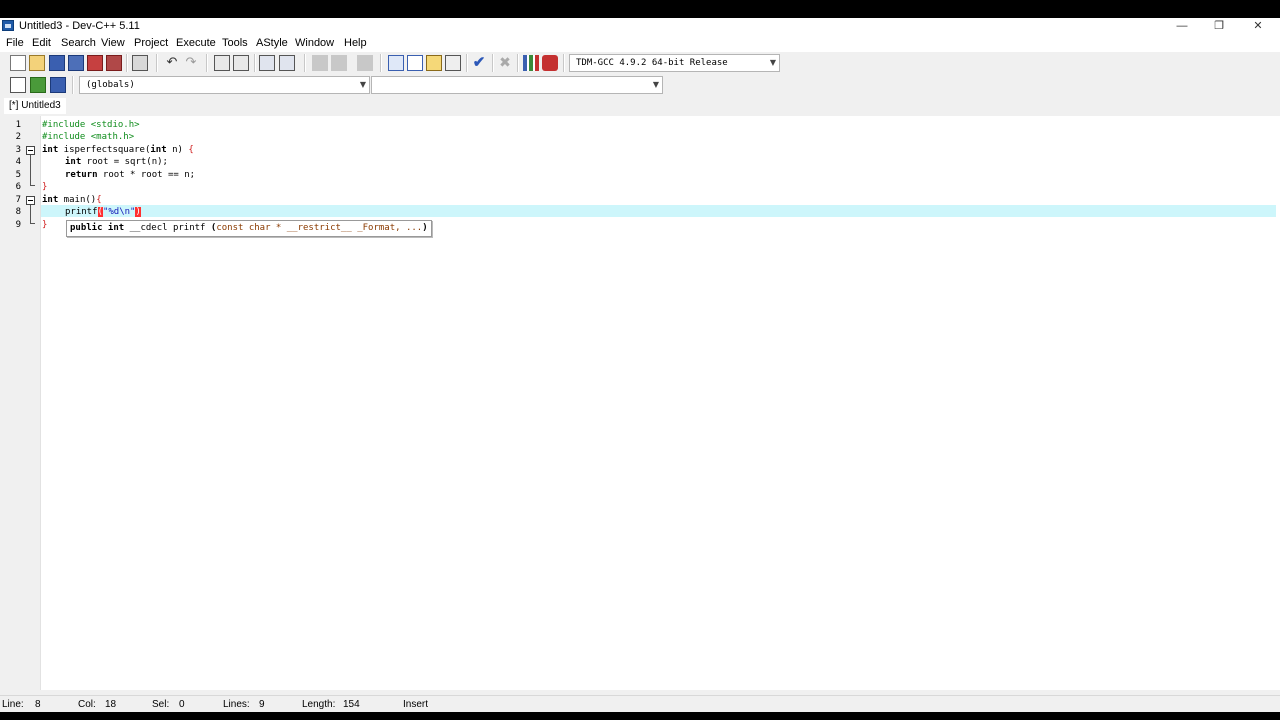 The width and height of the screenshot is (1280, 720). Describe the element at coordinates (652, 63) in the screenshot. I see `compiler-select-value: TDM-GCC 4.9.2 64-bit Release` at that location.